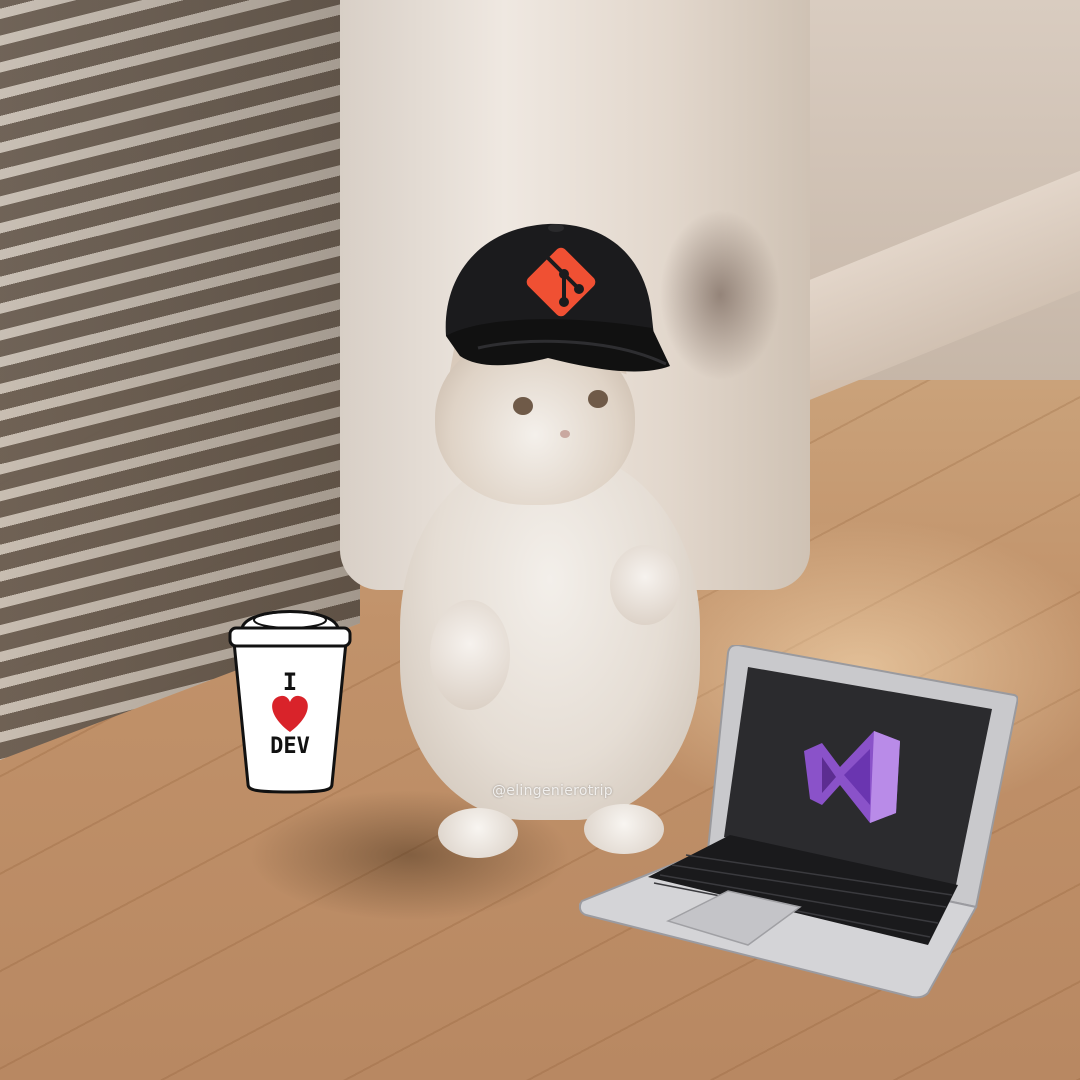 This screenshot has height=1080, width=1080. I want to click on cat-paw-right, so click(645, 585).